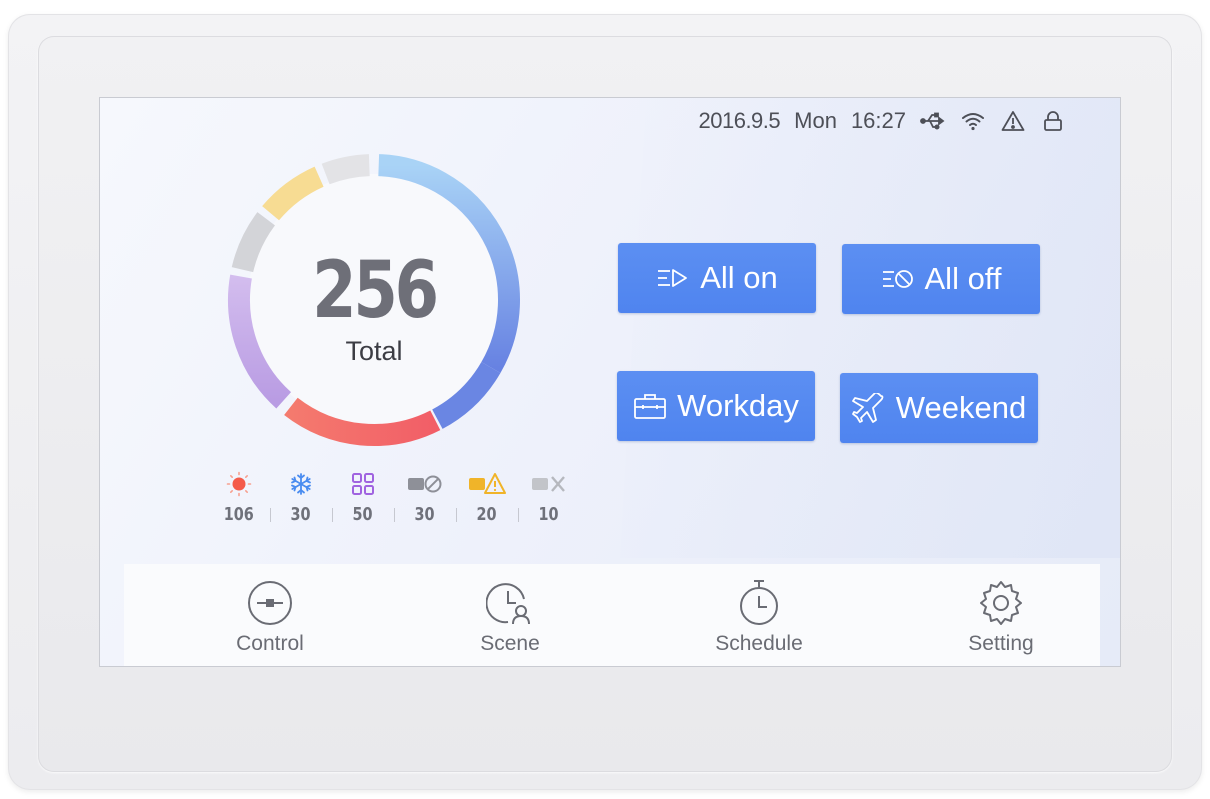  What do you see at coordinates (510, 603) in the screenshot?
I see `scene-icon` at bounding box center [510, 603].